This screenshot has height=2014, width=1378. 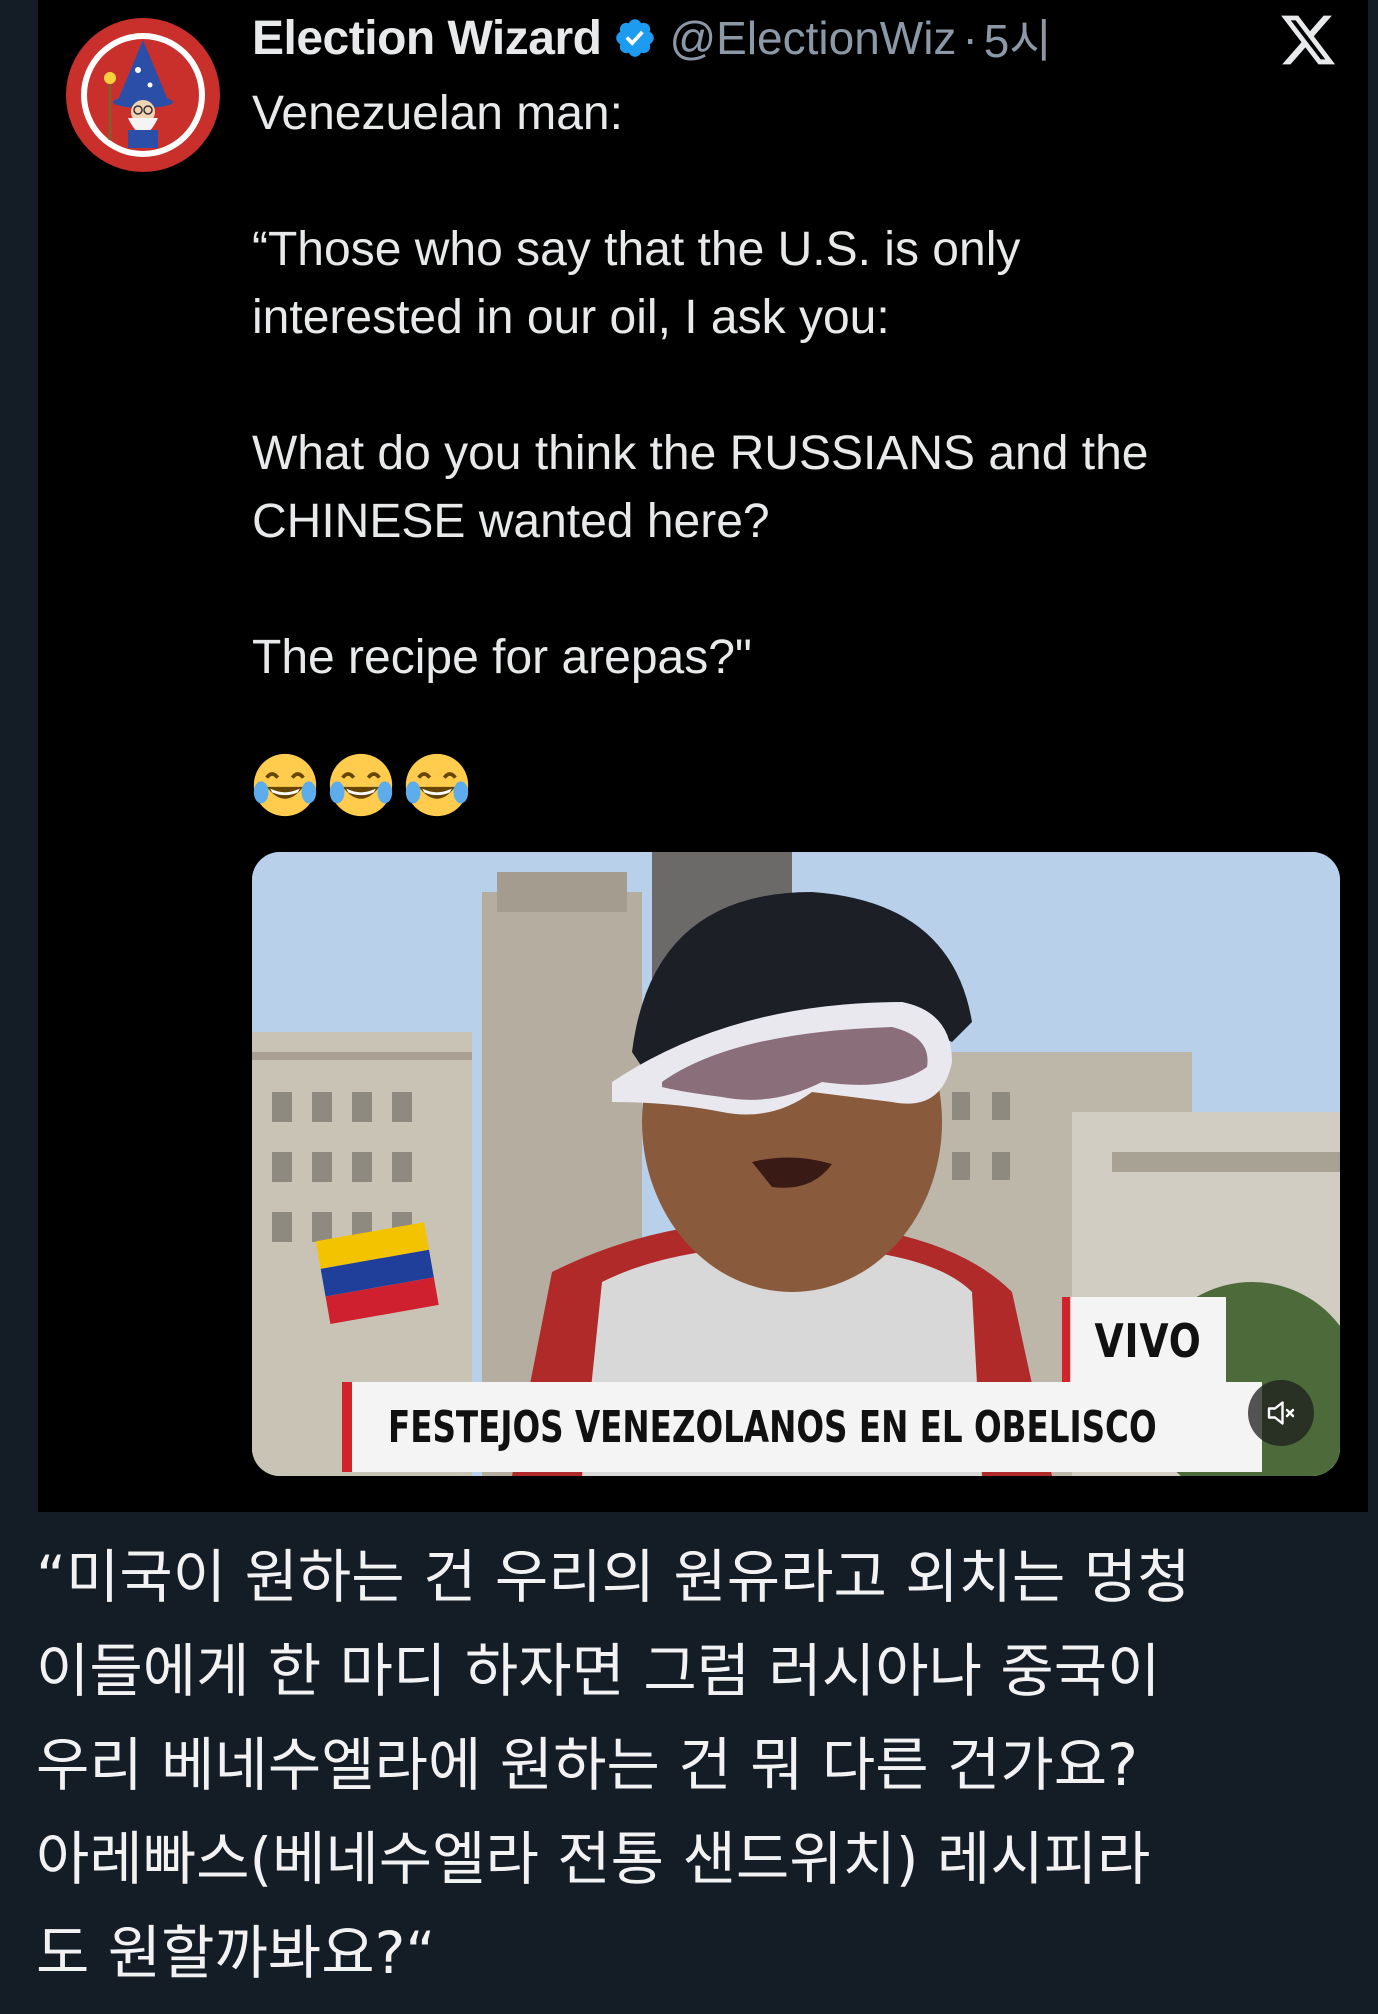 I want to click on author-name: Election Wizard, so click(x=427, y=38).